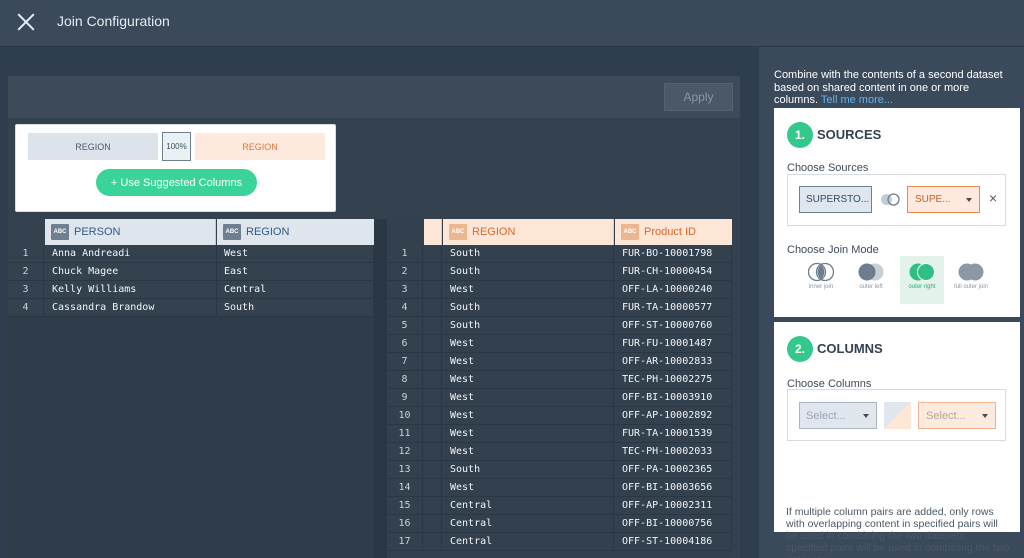  What do you see at coordinates (405, 361) in the screenshot?
I see `row-number: 7` at bounding box center [405, 361].